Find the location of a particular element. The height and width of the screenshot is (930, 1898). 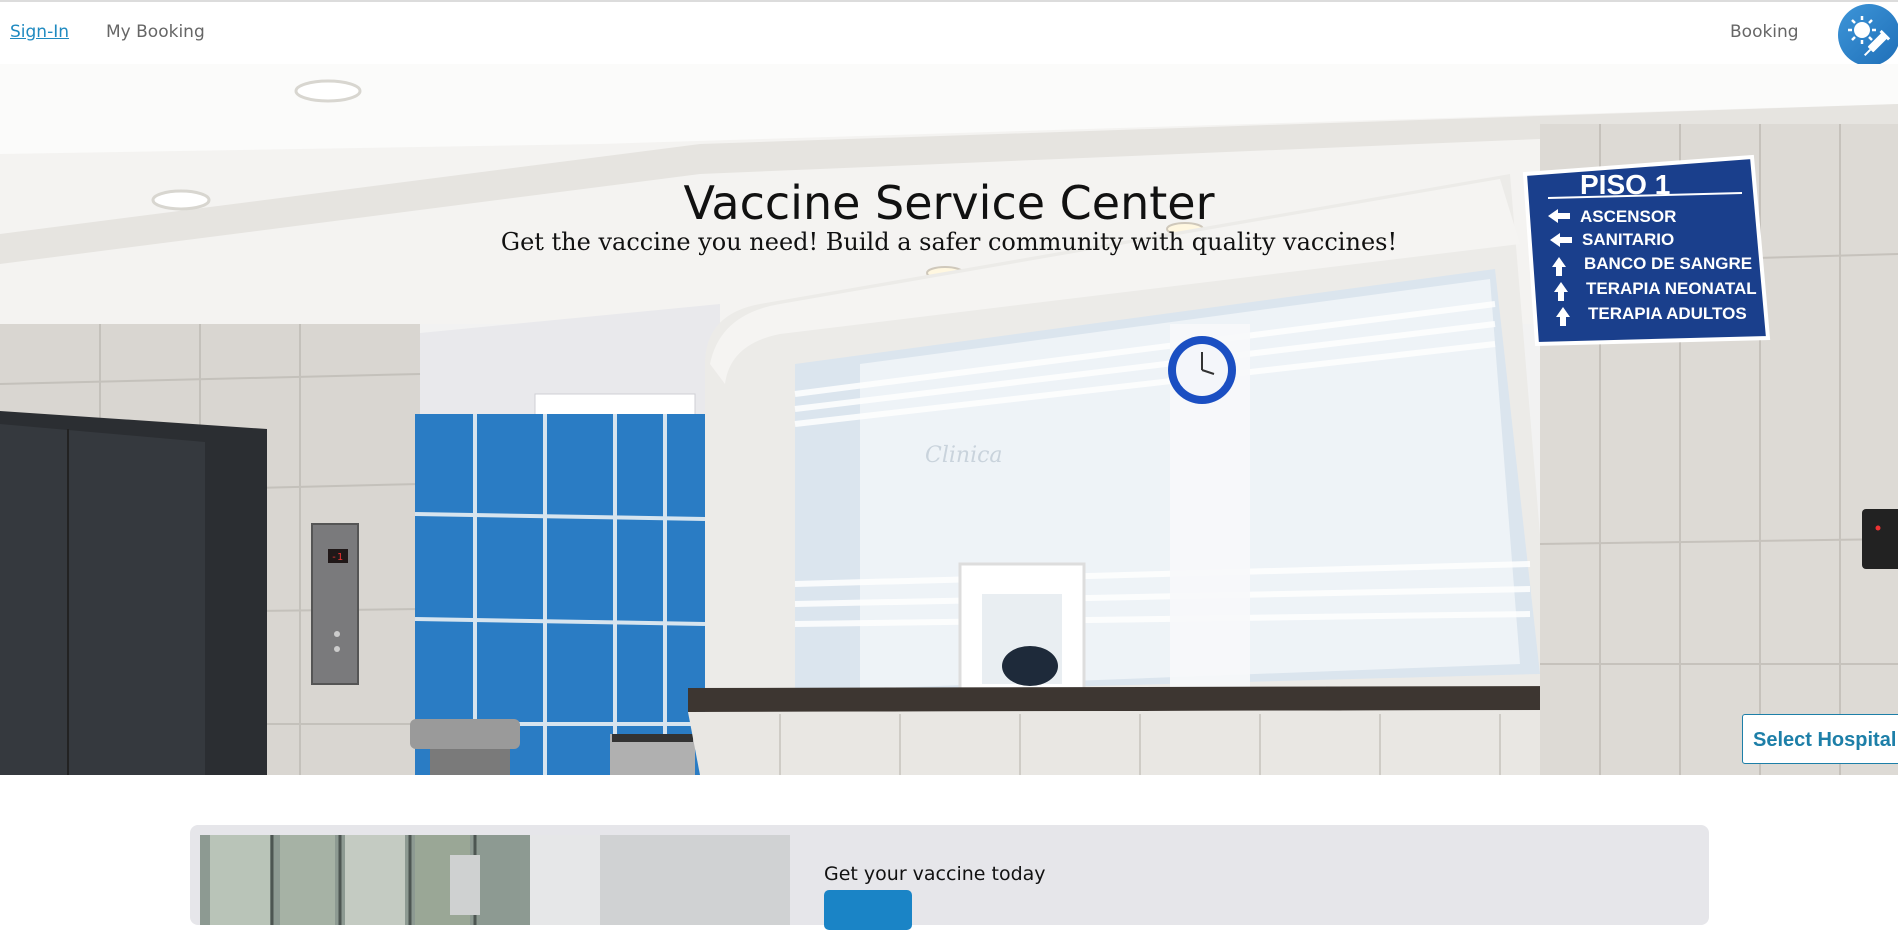

elevator-floor-display: -1 is located at coordinates (337, 557).